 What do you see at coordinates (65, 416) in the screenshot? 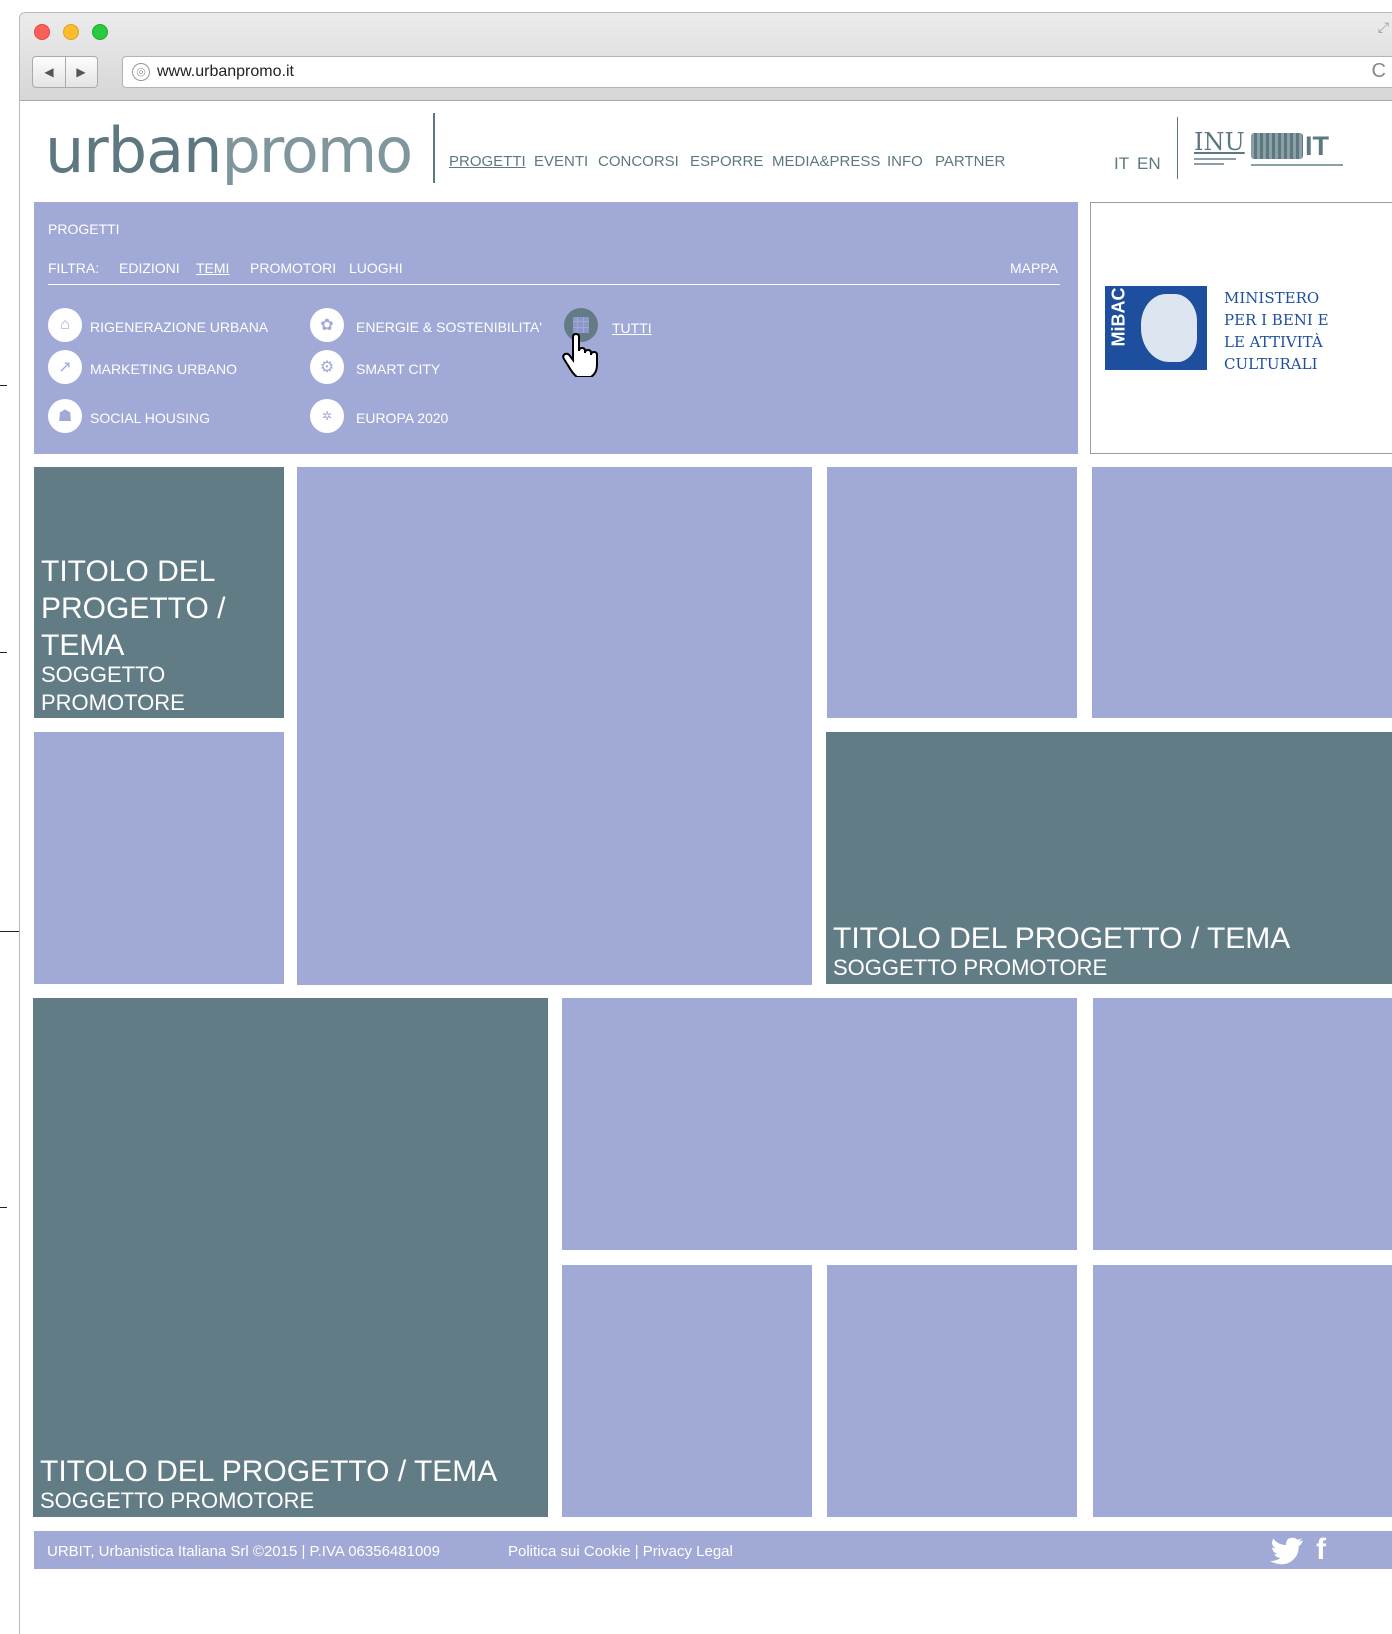
I see `people-icon: ☗` at bounding box center [65, 416].